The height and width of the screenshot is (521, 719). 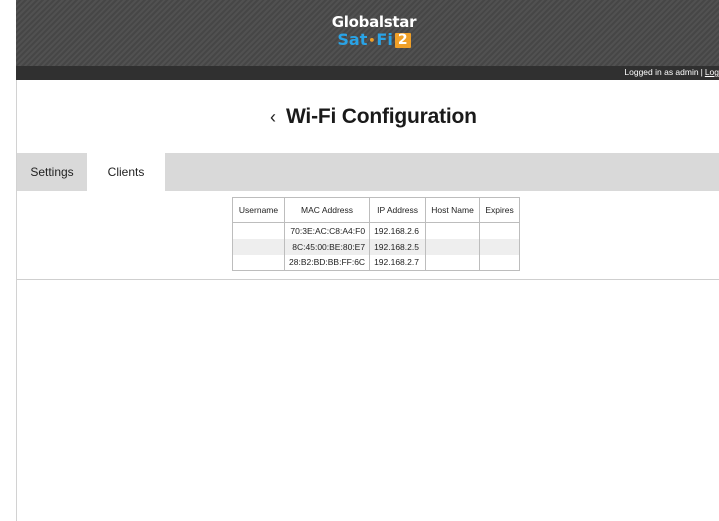 What do you see at coordinates (398, 262) in the screenshot?
I see `cell-ip-address: 192.168.2.7` at bounding box center [398, 262].